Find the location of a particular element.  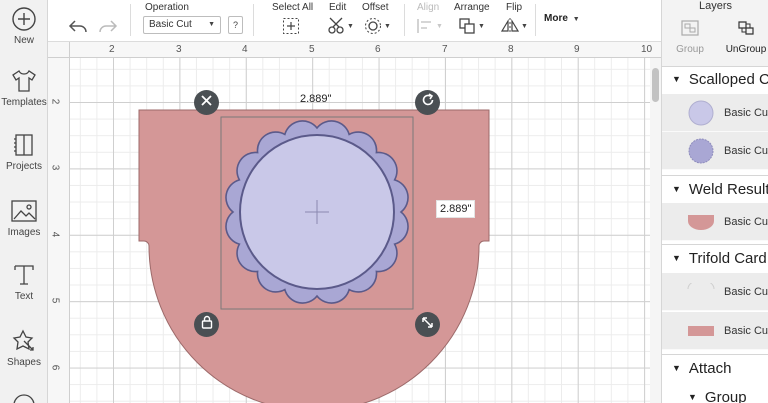

width-dimension-label: 2.889" is located at coordinates (316, 99).